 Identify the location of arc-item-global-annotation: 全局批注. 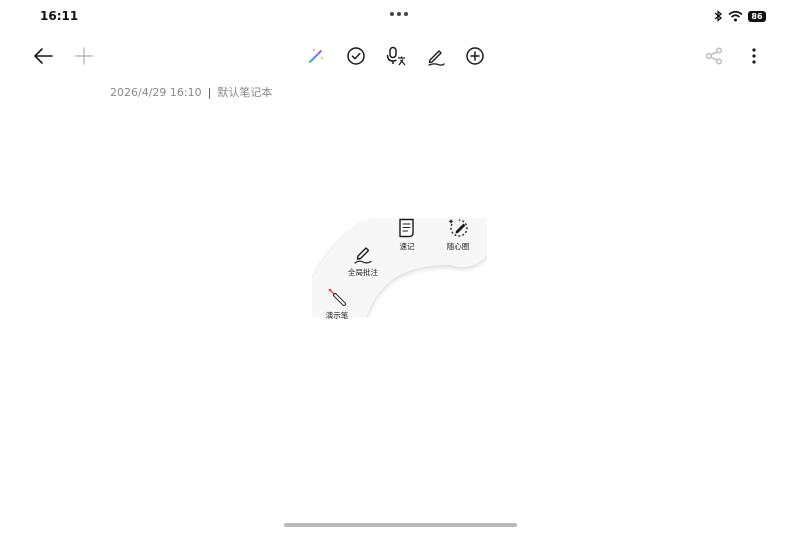
(363, 260).